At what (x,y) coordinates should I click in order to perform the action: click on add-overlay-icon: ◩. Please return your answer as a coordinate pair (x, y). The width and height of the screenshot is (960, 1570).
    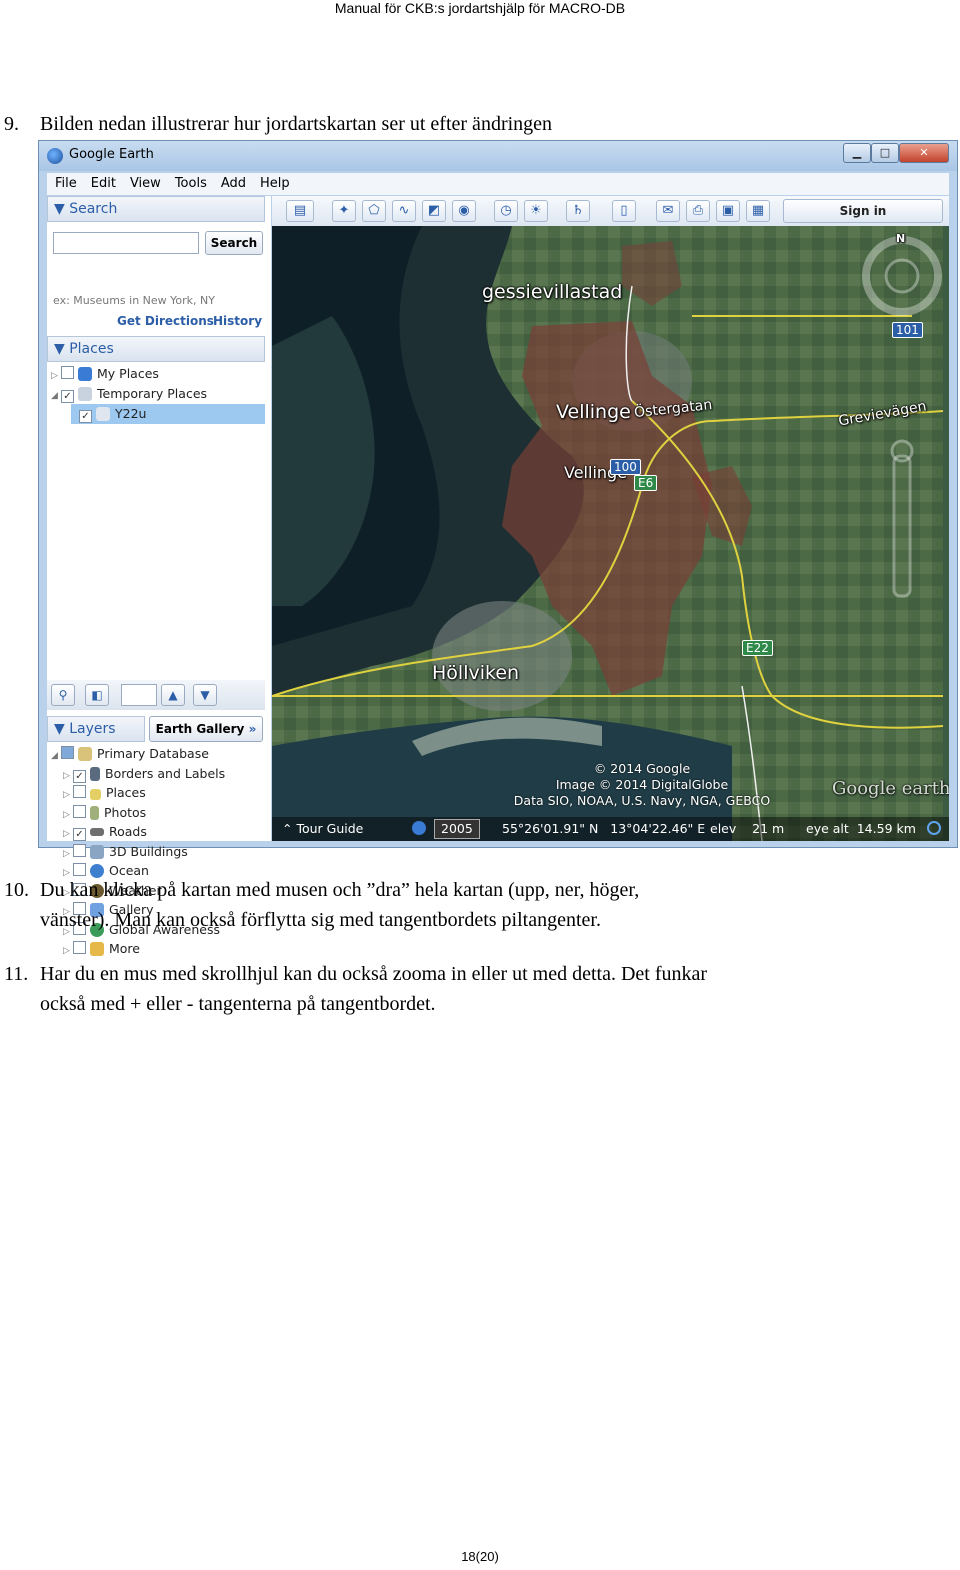
    Looking at the image, I should click on (434, 211).